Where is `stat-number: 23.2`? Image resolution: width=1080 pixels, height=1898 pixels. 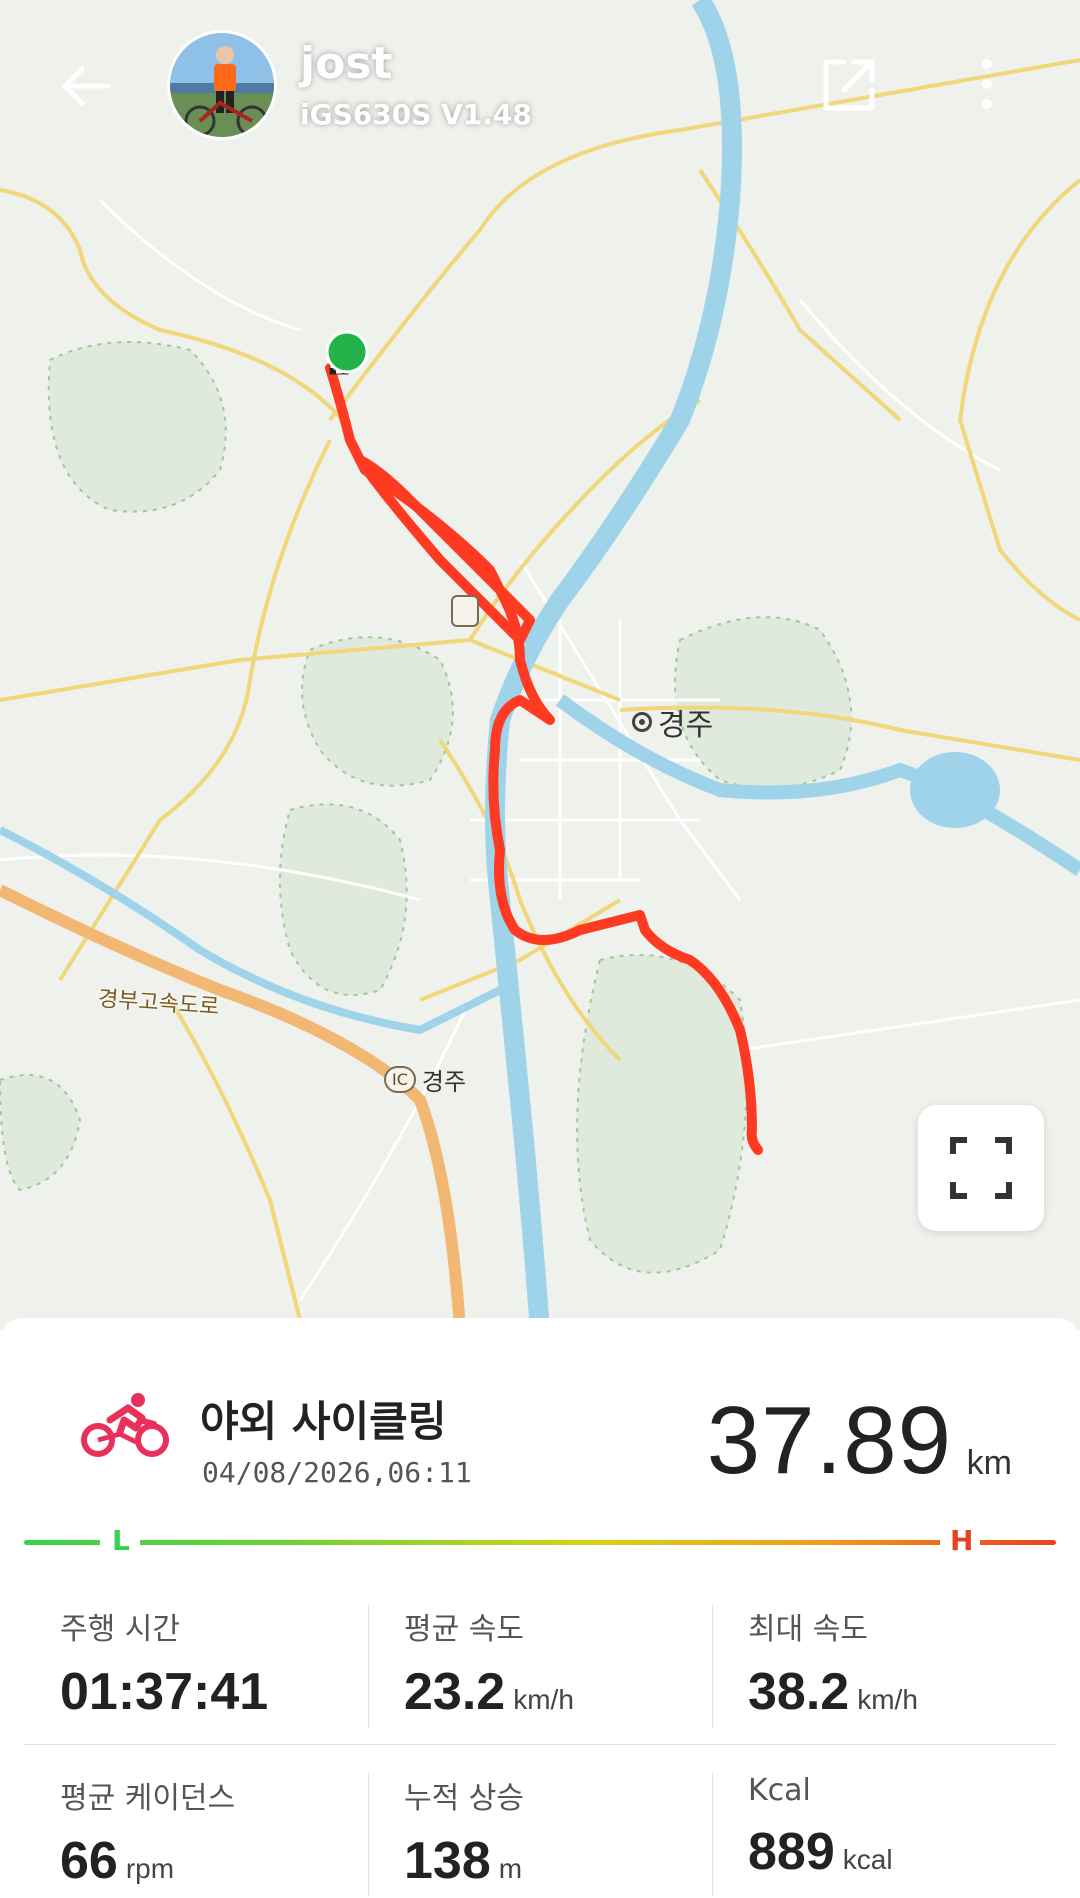
stat-number: 23.2 is located at coordinates (455, 1692).